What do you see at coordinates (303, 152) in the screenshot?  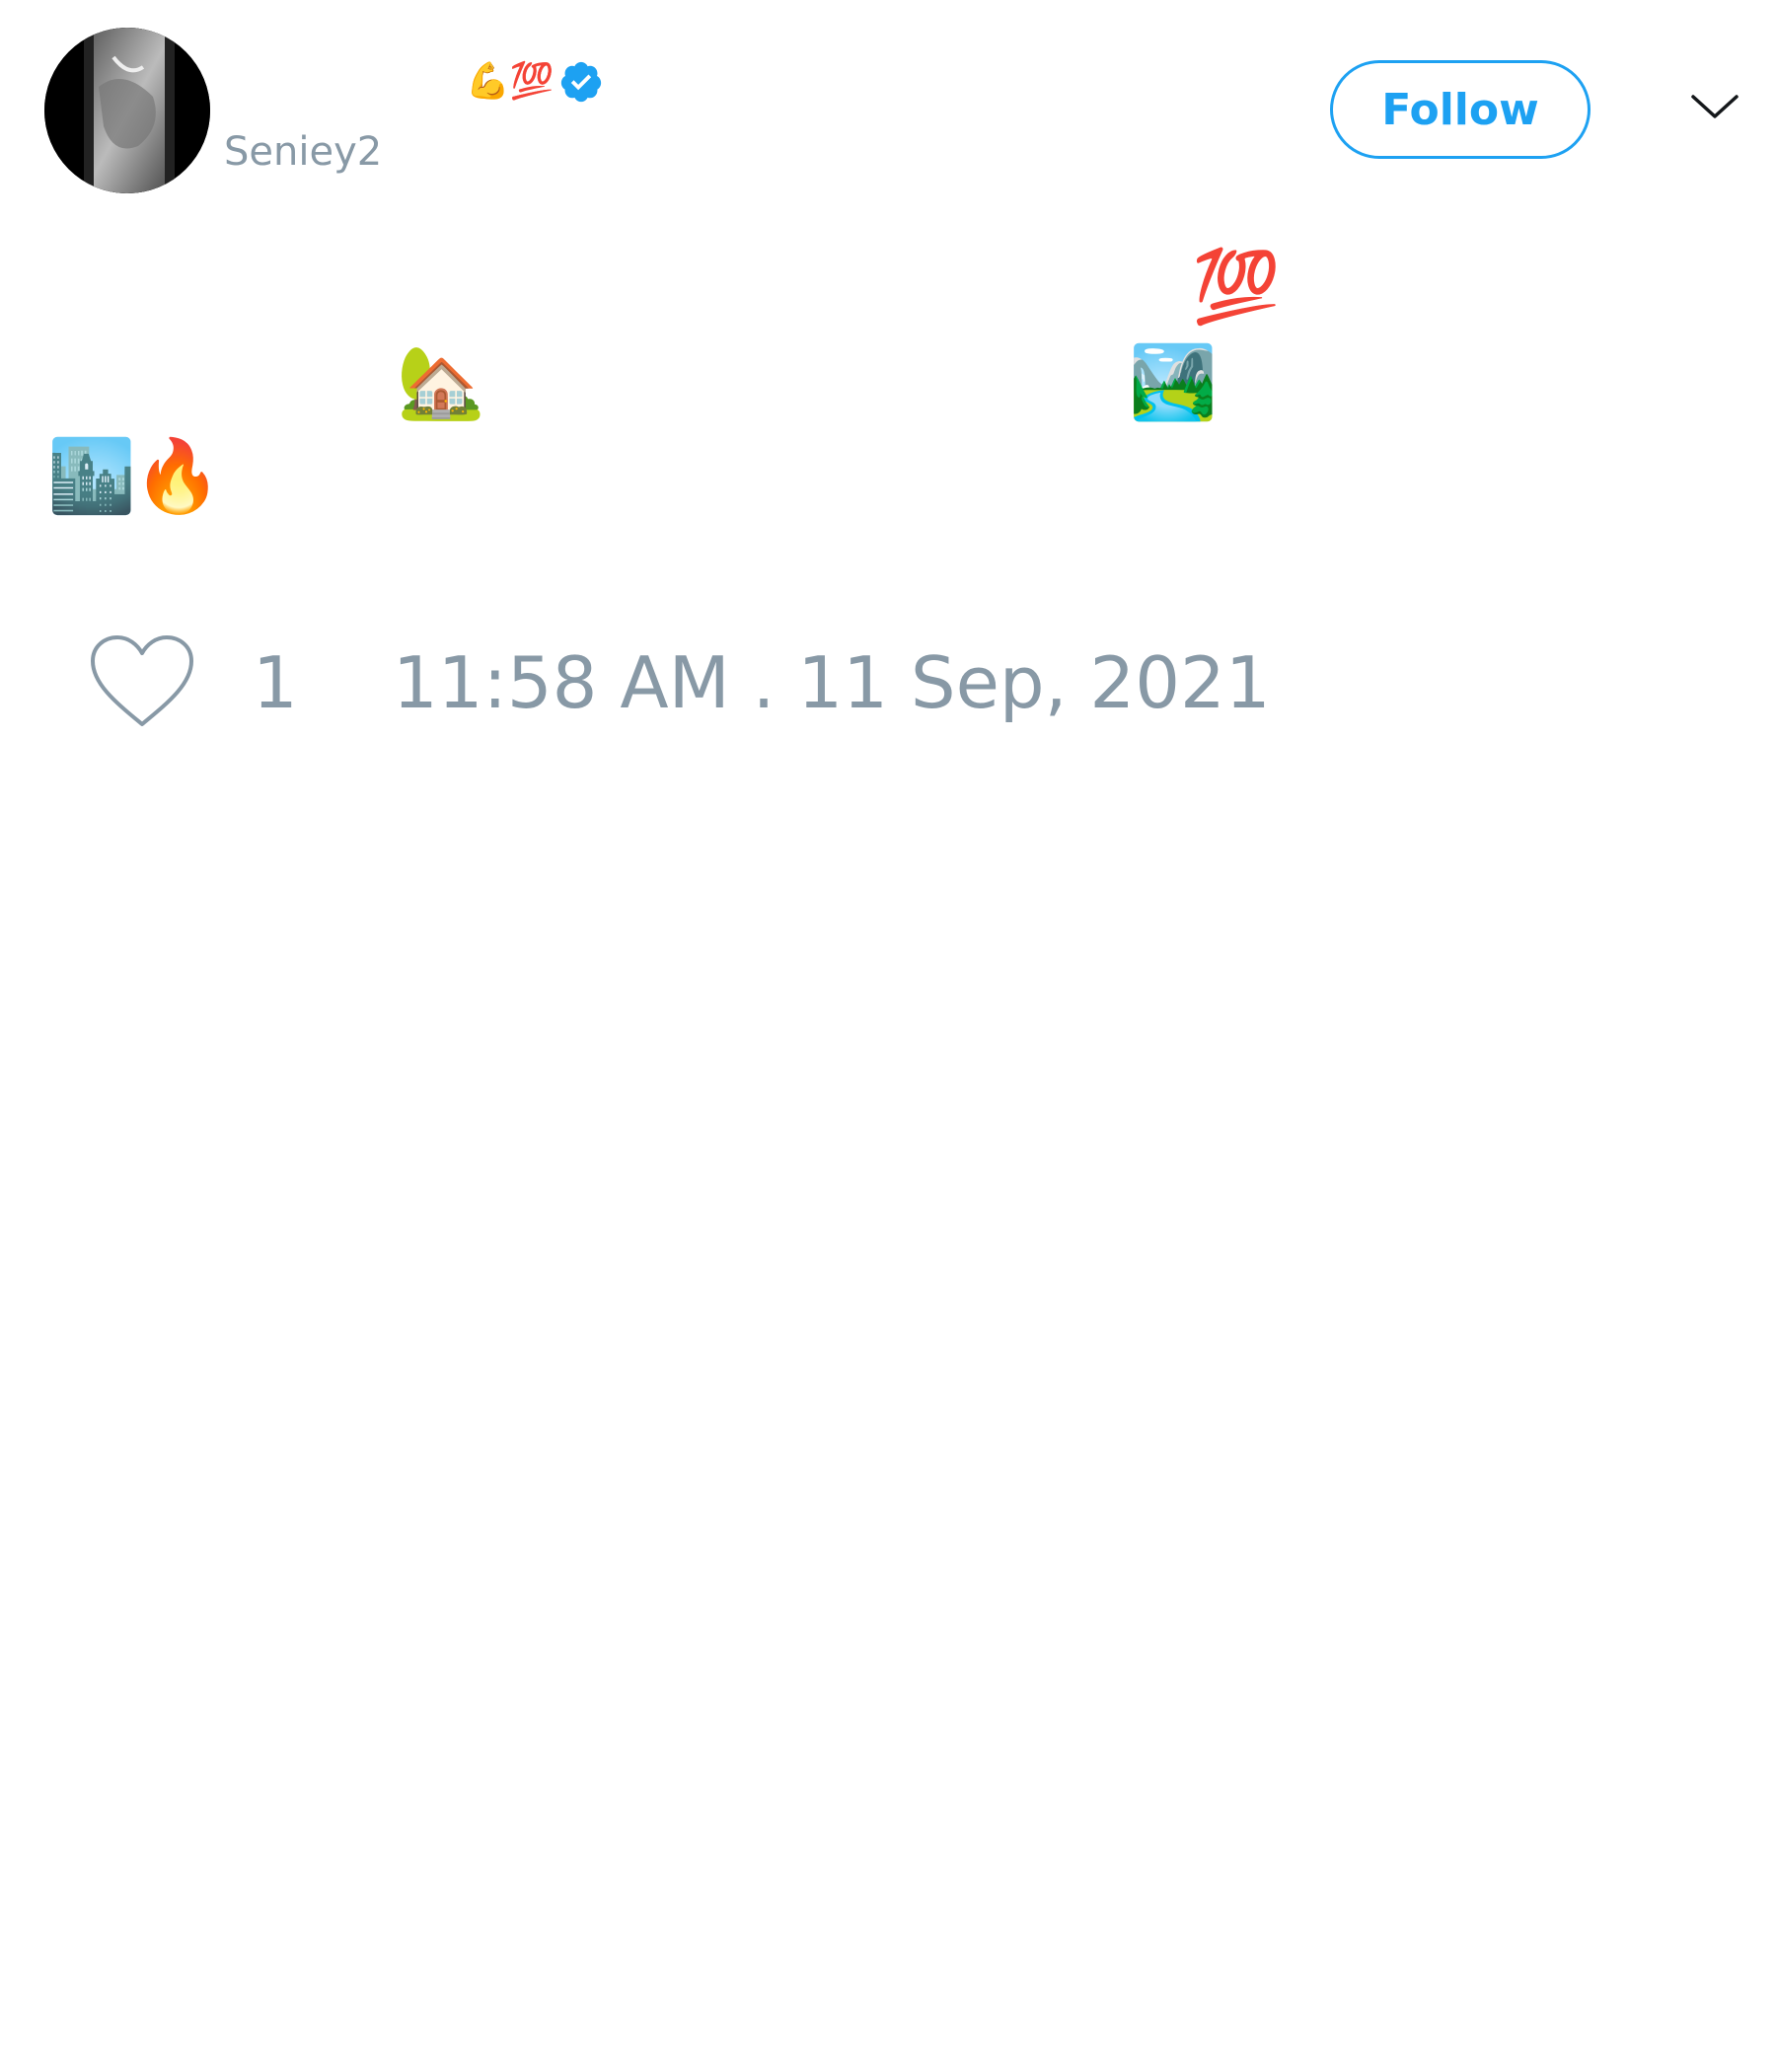 I see `user-handle: Seniey2` at bounding box center [303, 152].